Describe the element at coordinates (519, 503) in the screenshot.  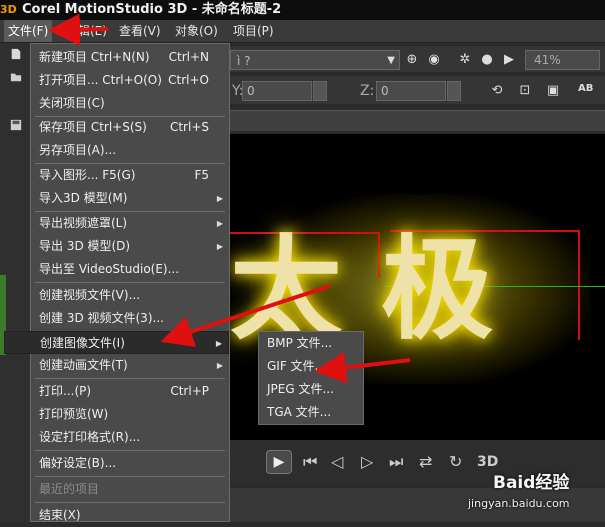
I see `watermark-url: jingyan.baidu.com` at that location.